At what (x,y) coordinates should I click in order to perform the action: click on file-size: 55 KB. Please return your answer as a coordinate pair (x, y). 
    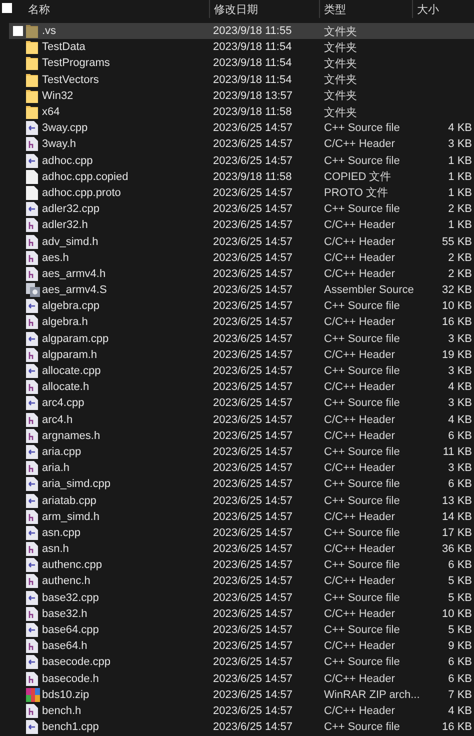
    Looking at the image, I should click on (456, 242).